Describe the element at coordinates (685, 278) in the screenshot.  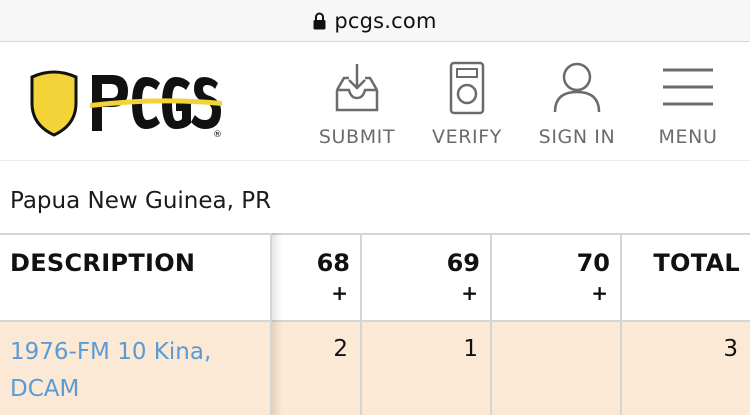
I see `column-header-total: TOTAL` at that location.